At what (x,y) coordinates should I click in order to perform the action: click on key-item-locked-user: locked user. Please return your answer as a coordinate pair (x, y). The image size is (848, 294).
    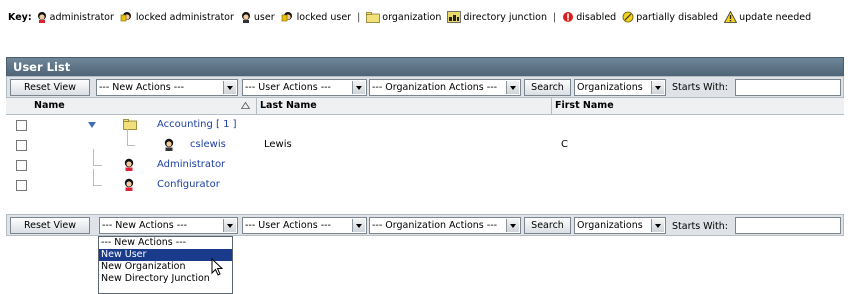
    Looking at the image, I should click on (316, 17).